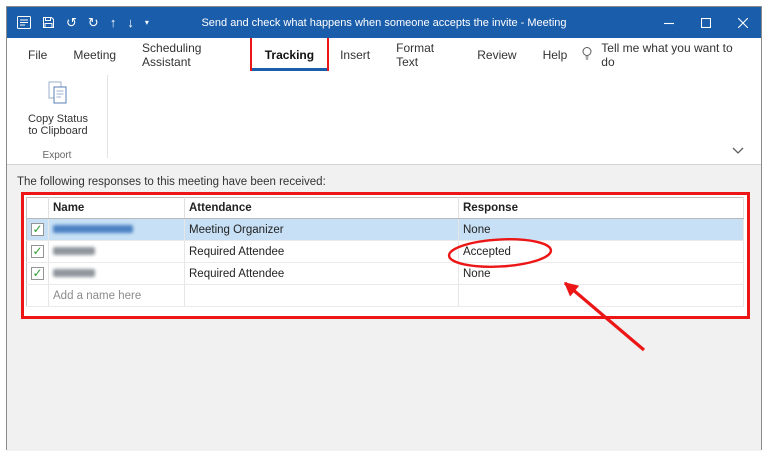 The image size is (768, 451). What do you see at coordinates (742, 22) in the screenshot?
I see `close-button` at bounding box center [742, 22].